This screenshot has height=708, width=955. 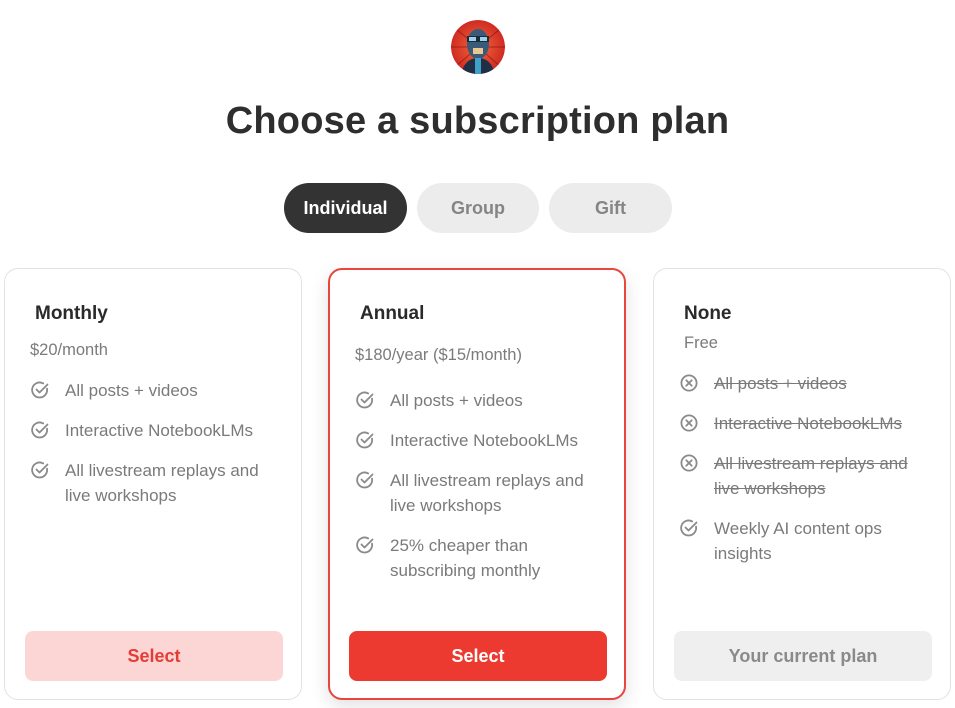 What do you see at coordinates (345, 208) in the screenshot?
I see `tab-individual: Individual` at bounding box center [345, 208].